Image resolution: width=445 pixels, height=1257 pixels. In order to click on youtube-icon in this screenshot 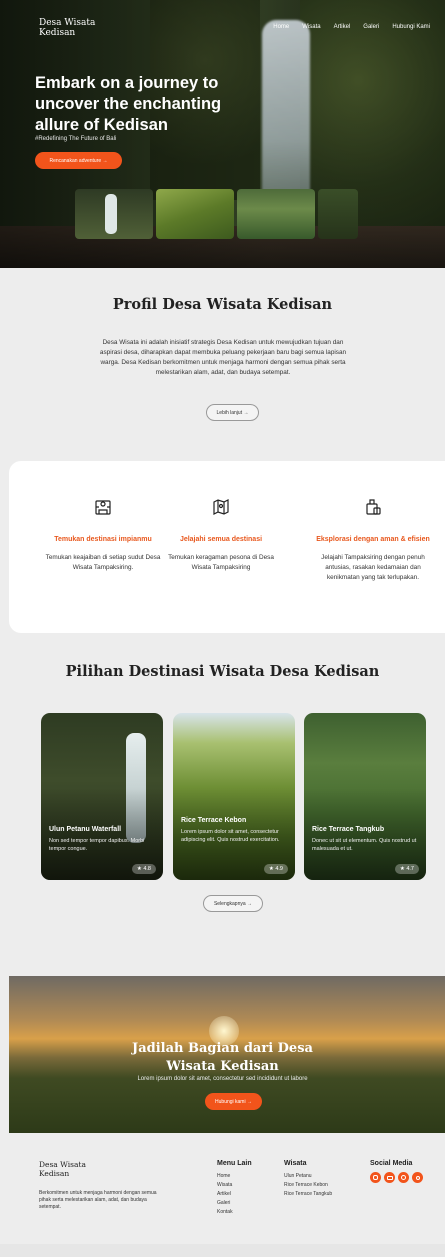, I will do `click(389, 1177)`.